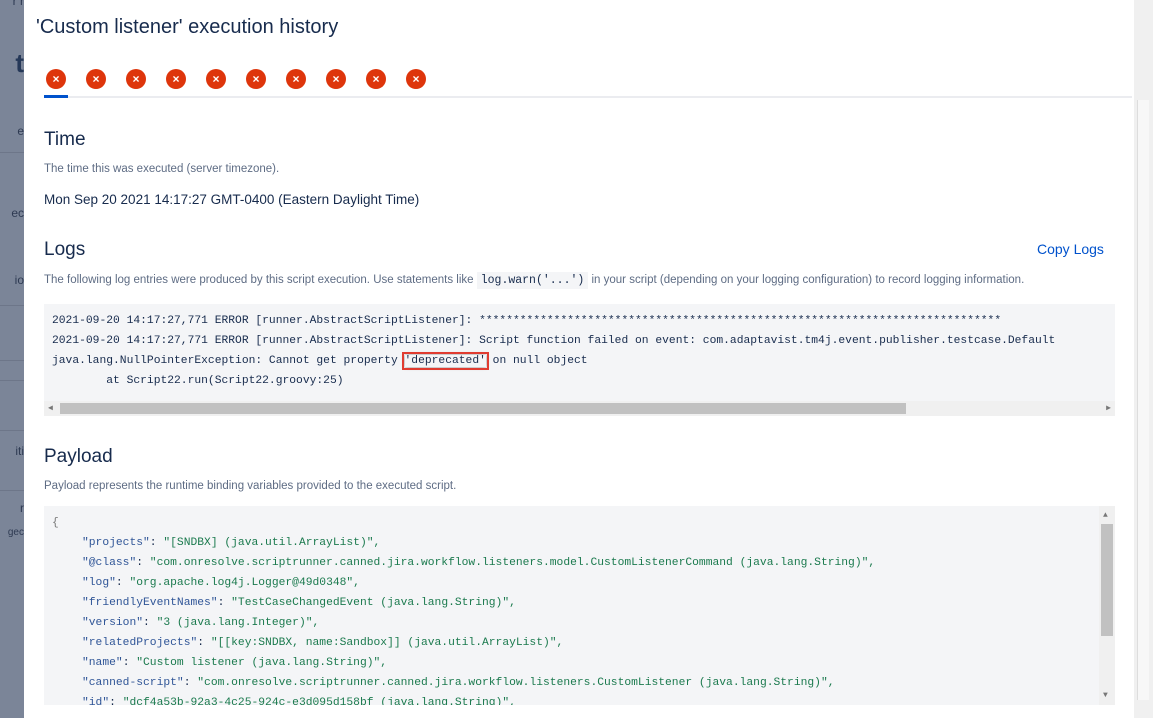  What do you see at coordinates (1107, 605) in the screenshot?
I see `payload-vertical-scrollbar: ▲ ▼` at bounding box center [1107, 605].